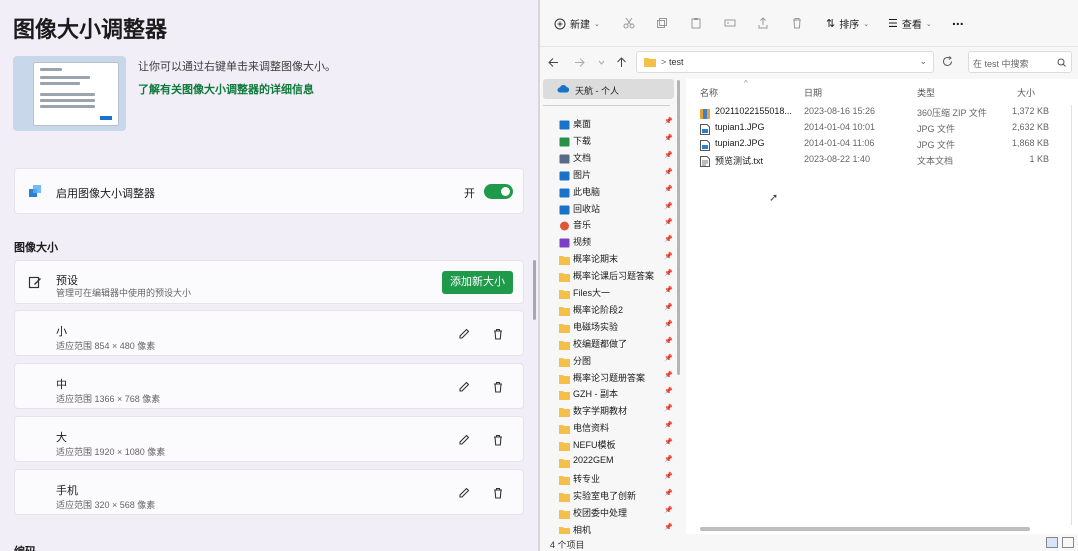 The image size is (1078, 551). Describe the element at coordinates (498, 191) in the screenshot. I see `enable-toggle` at that location.